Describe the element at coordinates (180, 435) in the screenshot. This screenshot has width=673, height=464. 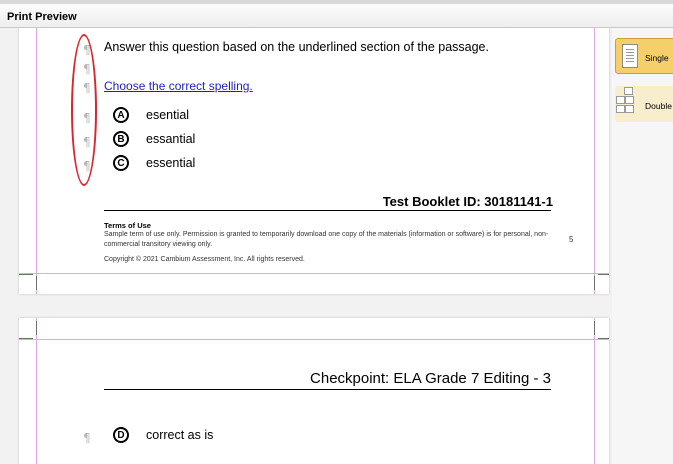
I see `option-text: correct as is` at that location.